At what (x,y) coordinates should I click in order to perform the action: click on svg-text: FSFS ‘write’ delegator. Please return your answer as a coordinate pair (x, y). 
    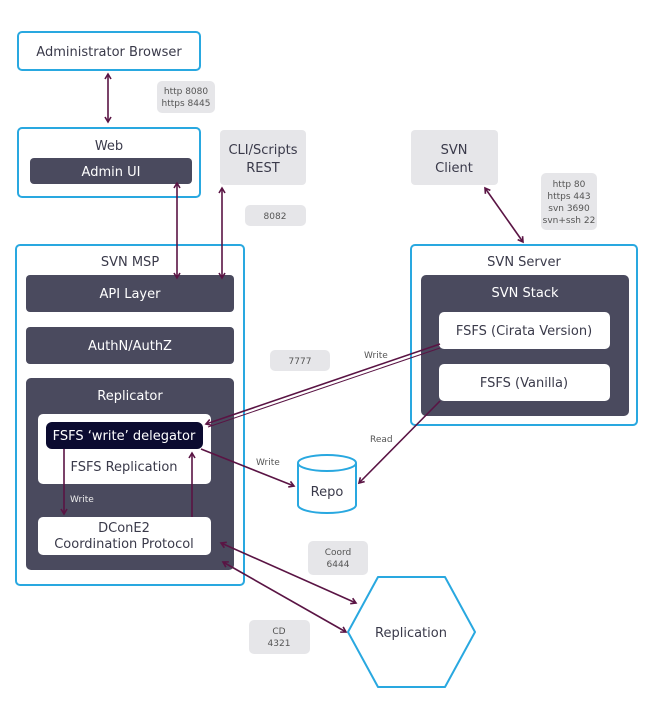
    Looking at the image, I should click on (124, 436).